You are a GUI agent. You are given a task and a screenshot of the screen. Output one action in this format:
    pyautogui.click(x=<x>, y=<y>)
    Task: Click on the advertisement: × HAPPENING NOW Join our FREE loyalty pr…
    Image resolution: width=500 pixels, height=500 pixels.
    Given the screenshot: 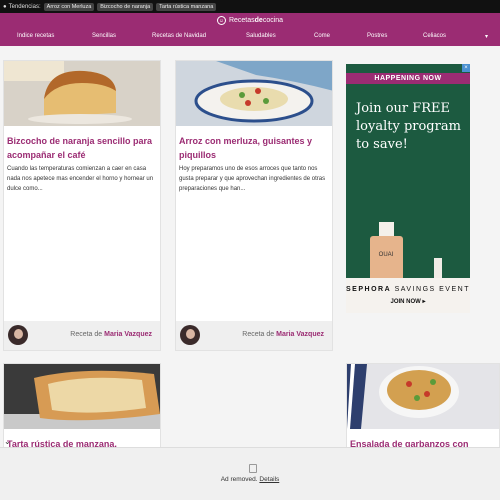 What is the action you would take?
    pyautogui.click(x=408, y=188)
    